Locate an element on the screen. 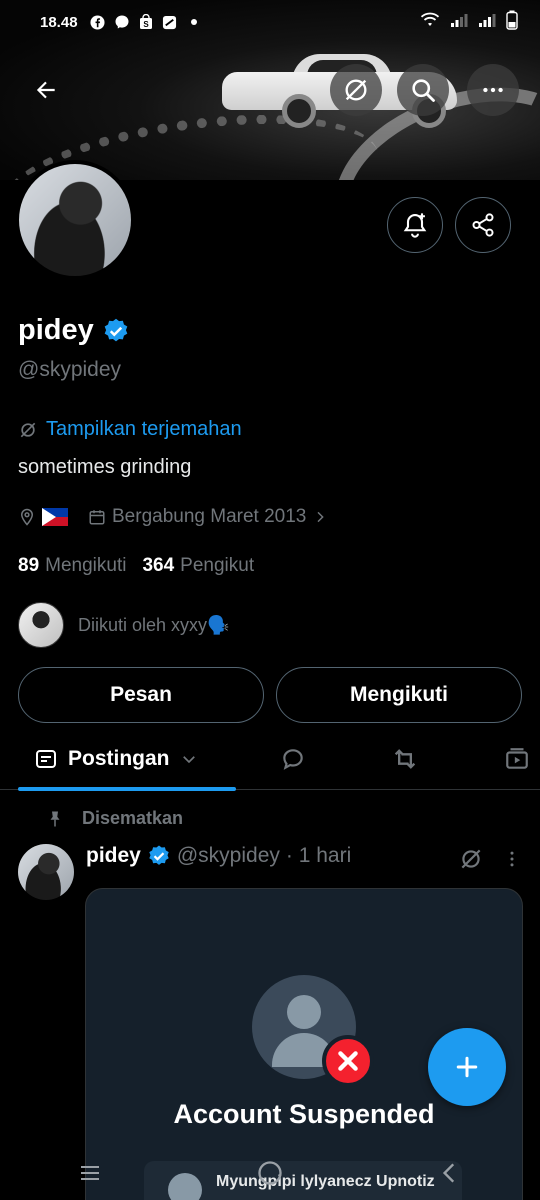 The height and width of the screenshot is (1200, 540). bell-plus-icon is located at coordinates (415, 225).